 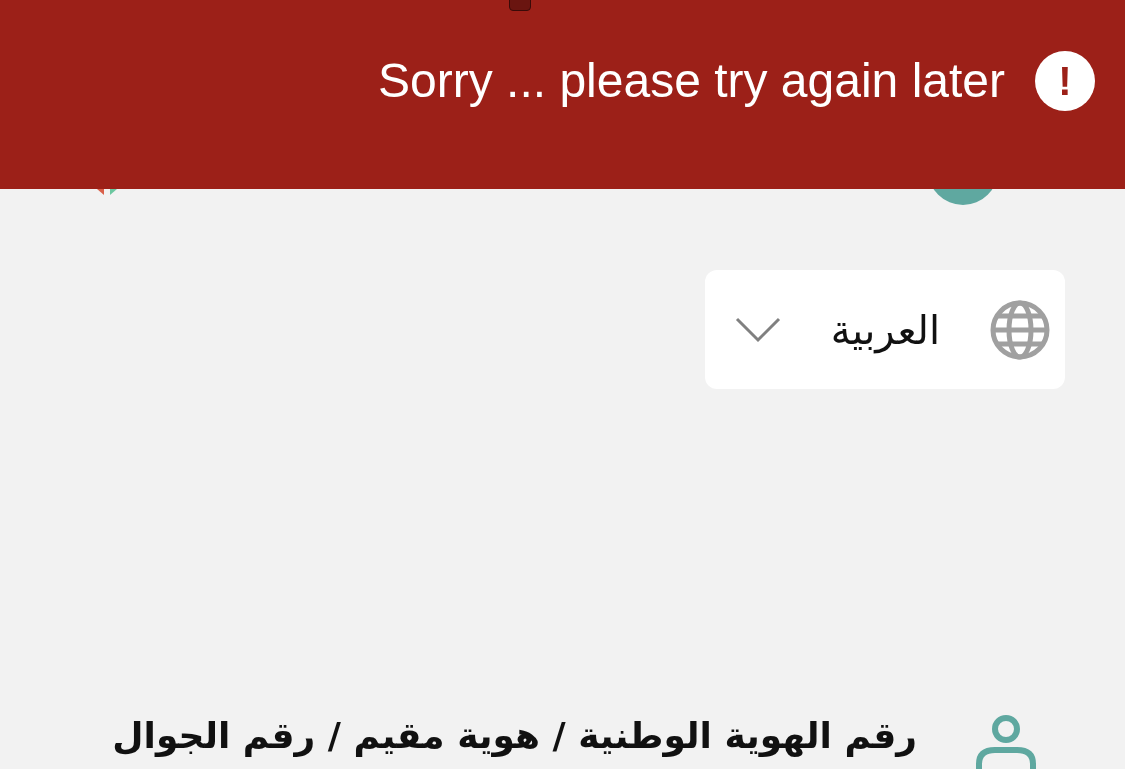 What do you see at coordinates (1006, 741) in the screenshot?
I see `person-icon` at bounding box center [1006, 741].